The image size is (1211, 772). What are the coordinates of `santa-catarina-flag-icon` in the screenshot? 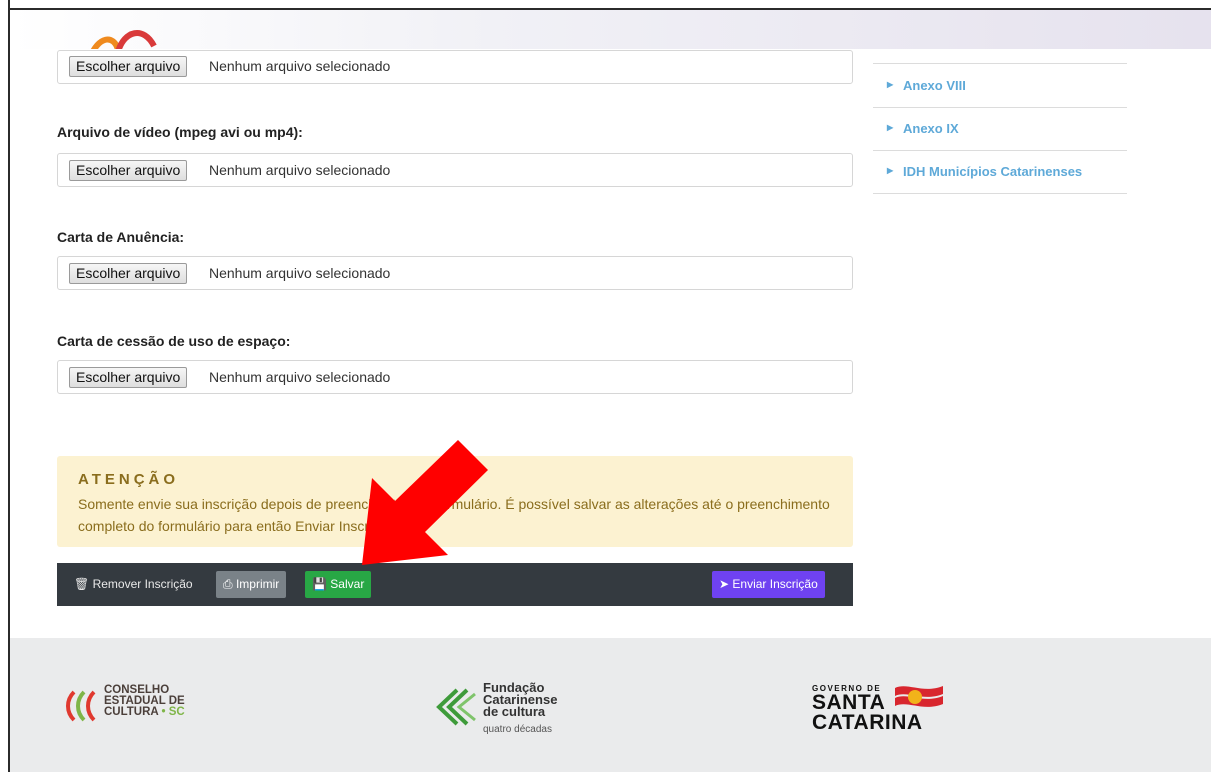 It's located at (919, 696).